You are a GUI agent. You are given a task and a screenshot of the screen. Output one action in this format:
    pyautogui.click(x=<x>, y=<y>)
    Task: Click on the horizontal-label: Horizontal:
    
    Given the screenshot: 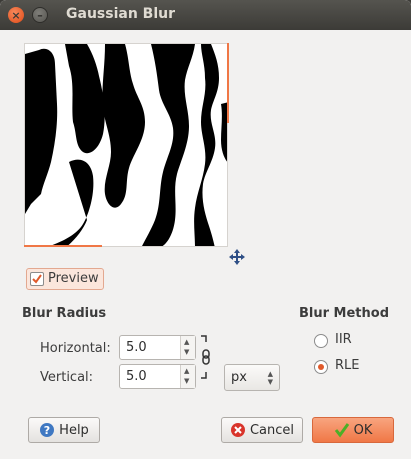 What is the action you would take?
    pyautogui.click(x=75, y=348)
    